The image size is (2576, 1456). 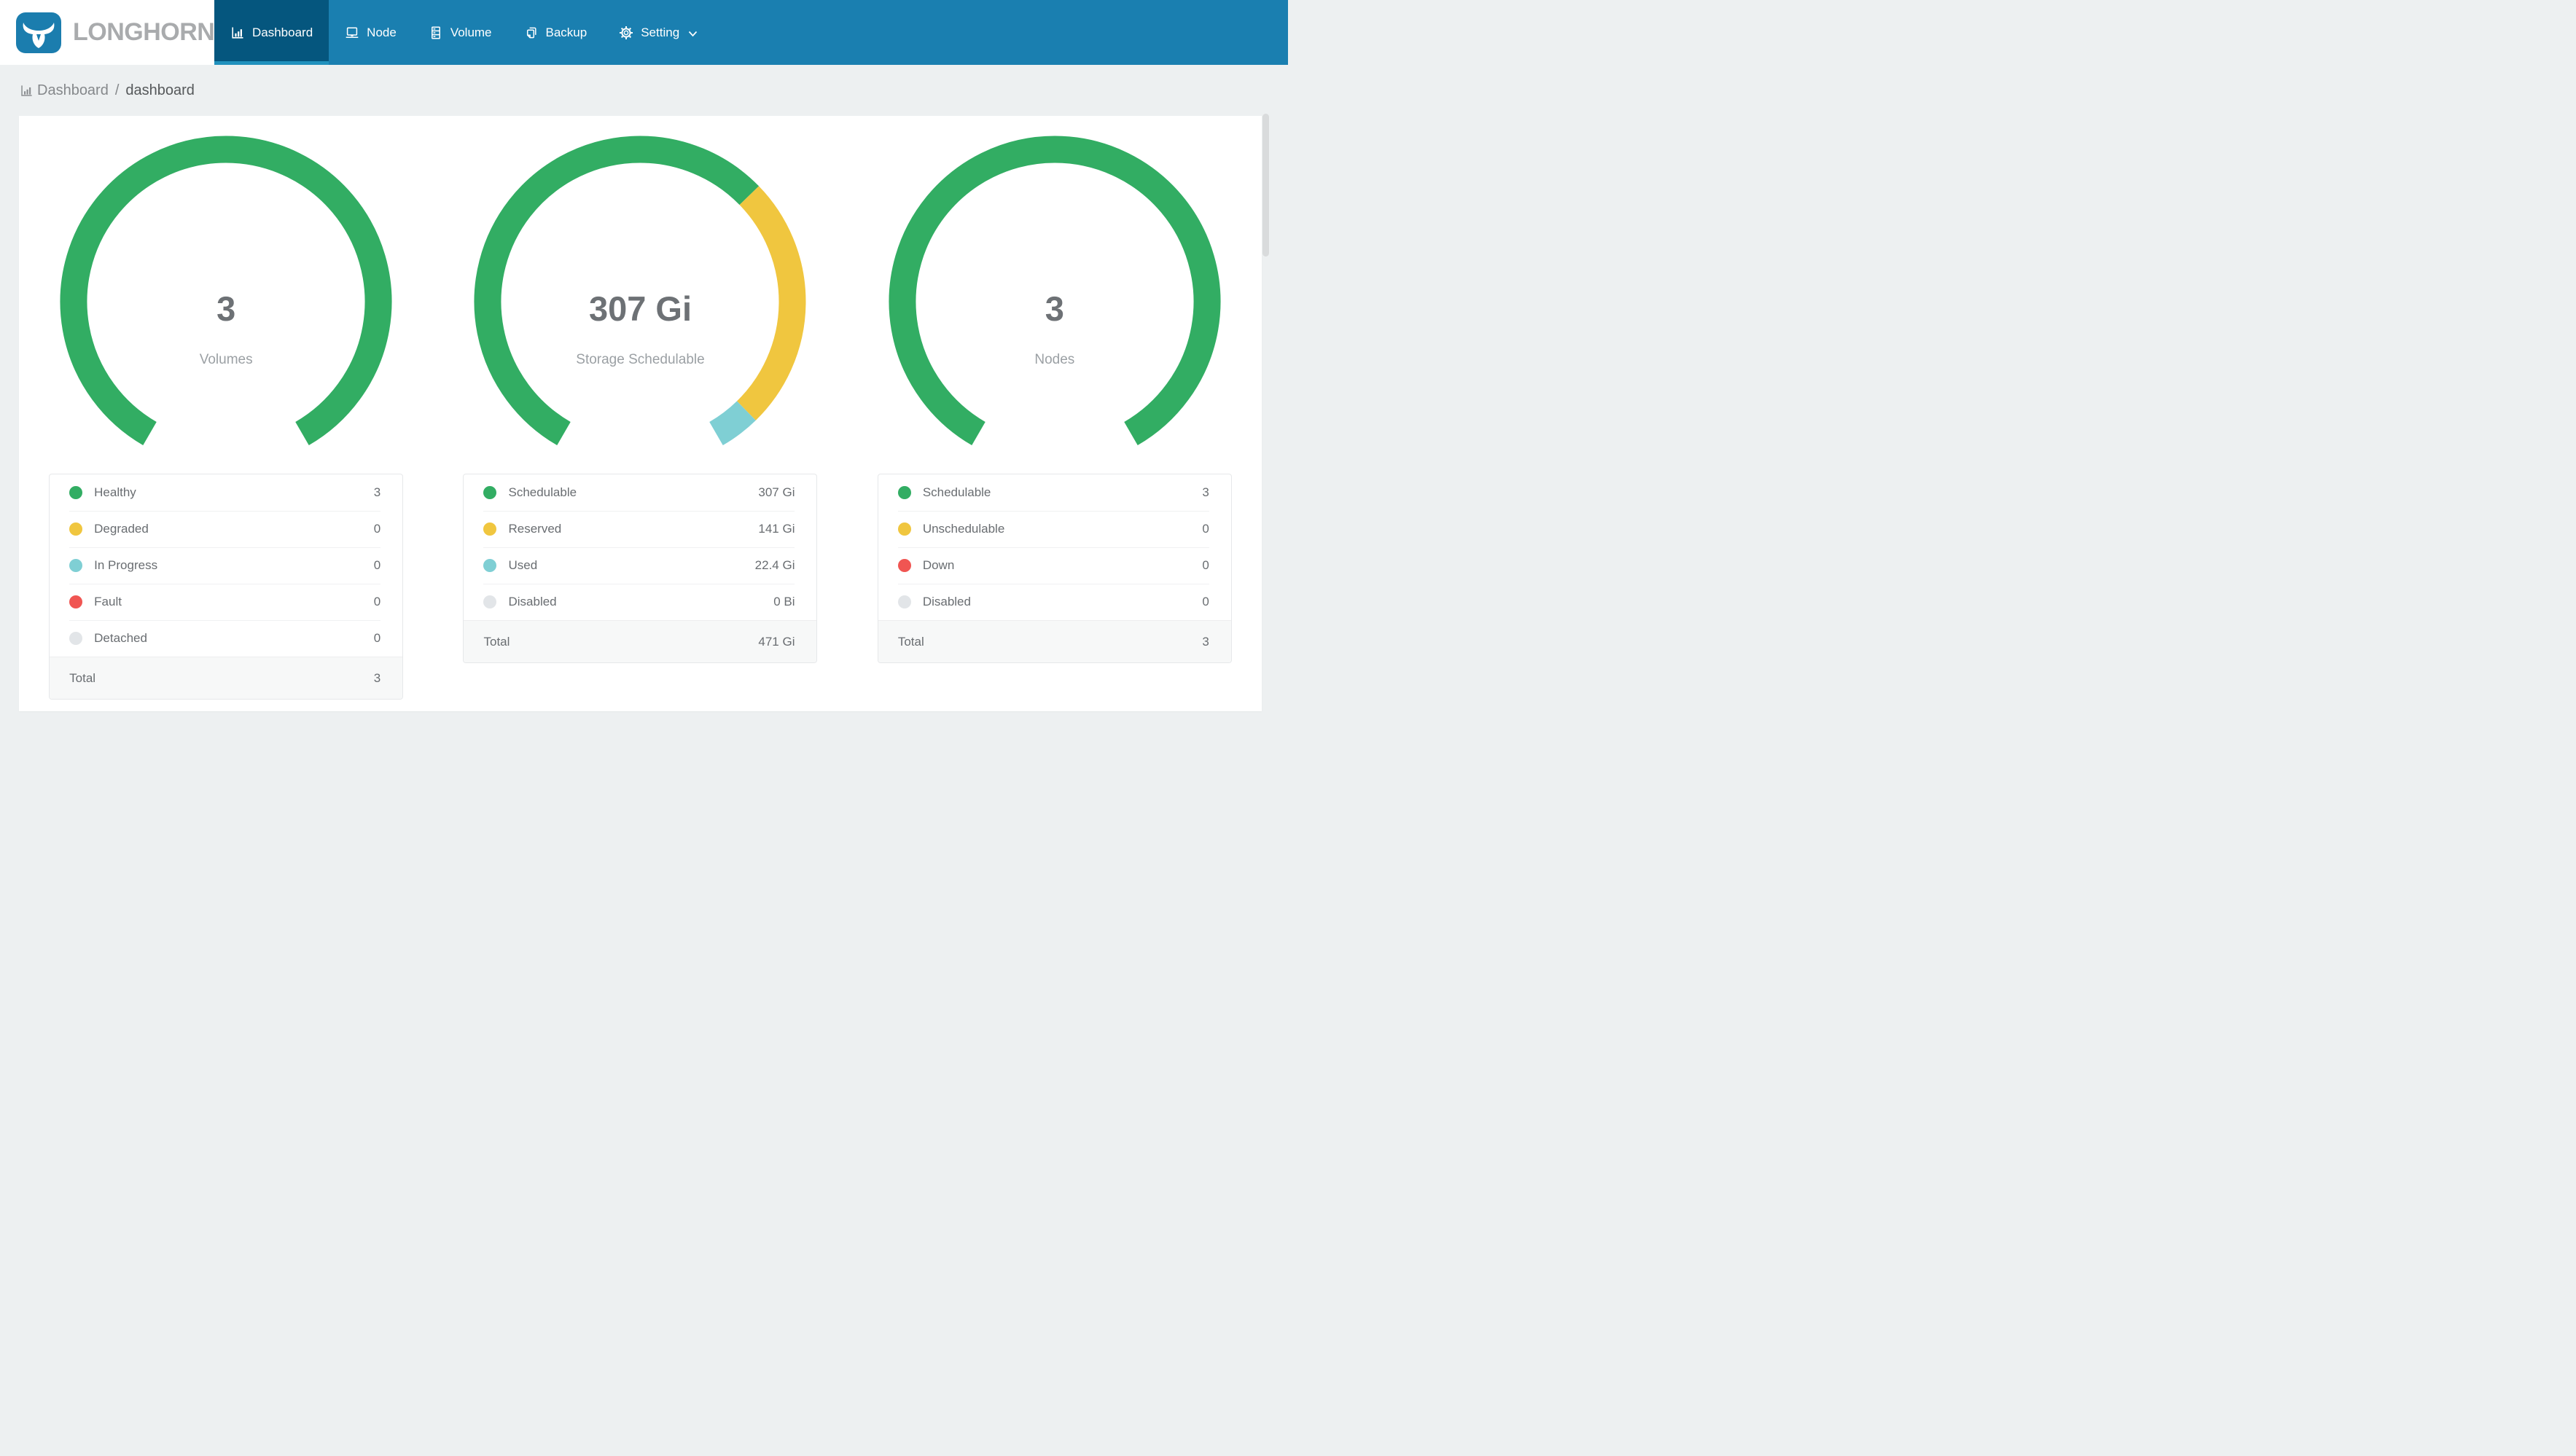 What do you see at coordinates (144, 32) in the screenshot?
I see `brand-text: LONGHORN` at bounding box center [144, 32].